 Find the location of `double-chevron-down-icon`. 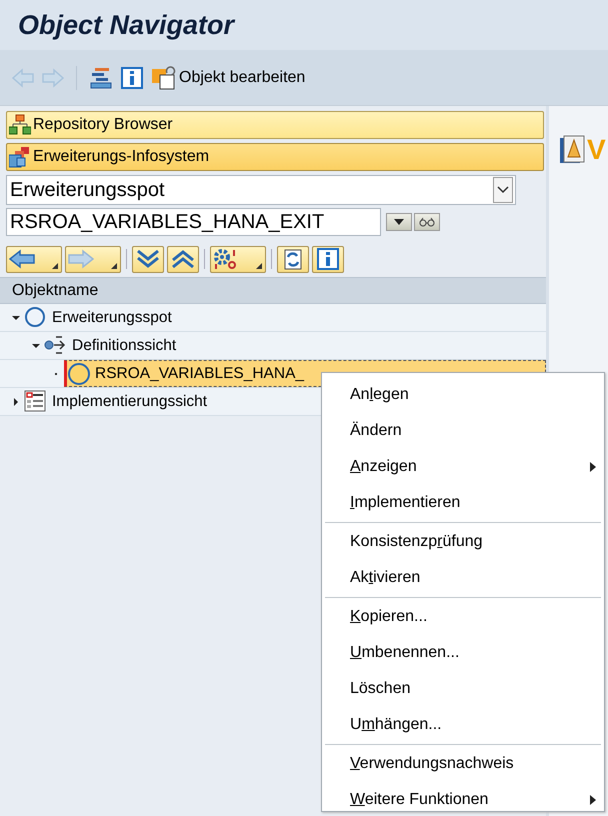

double-chevron-down-icon is located at coordinates (148, 259).